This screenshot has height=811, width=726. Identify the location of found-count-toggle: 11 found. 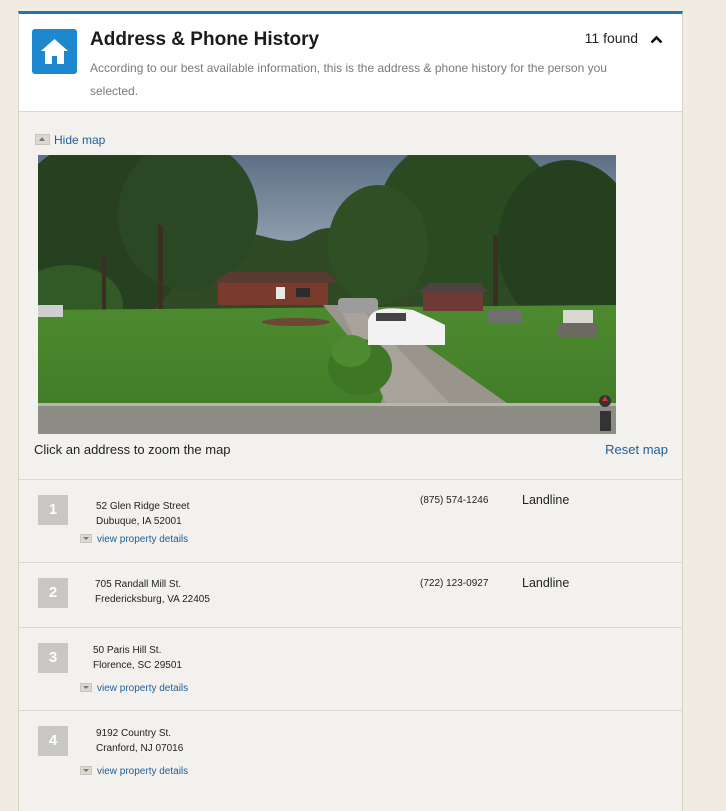
(624, 38).